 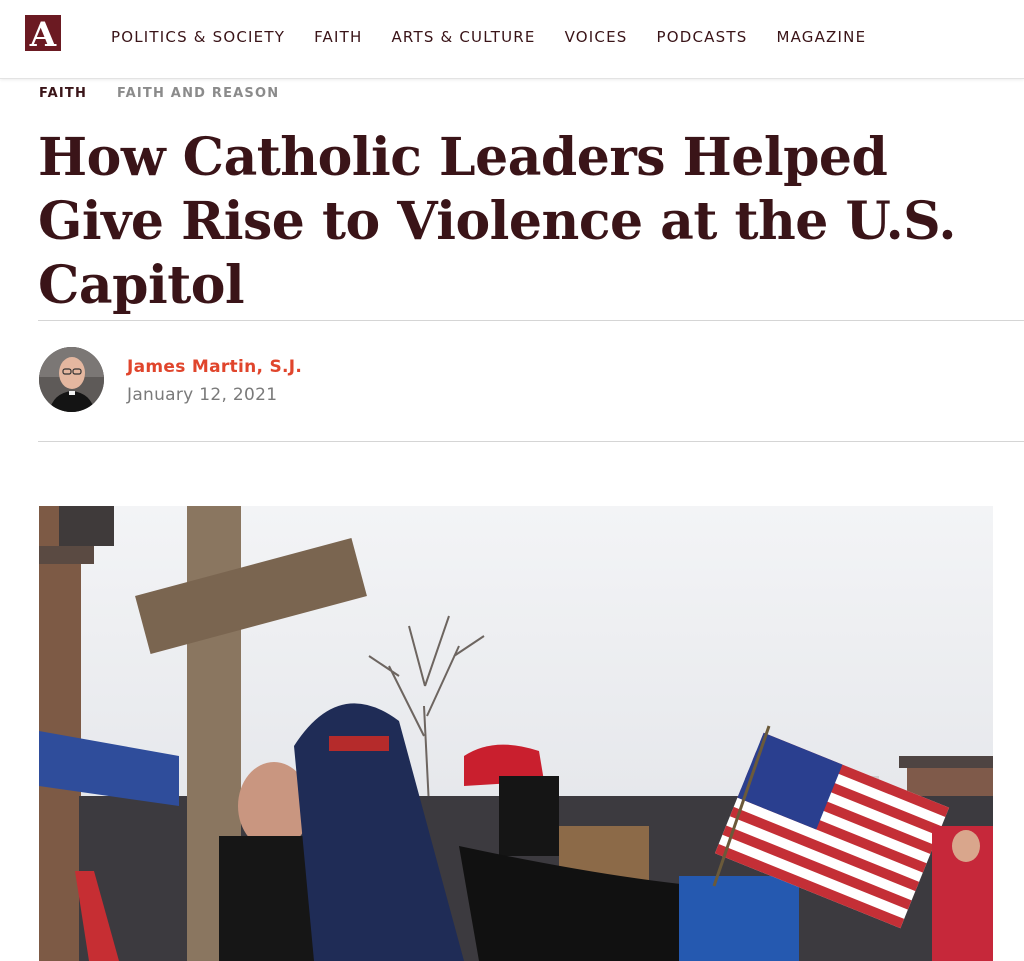 I want to click on author-avatar, so click(x=71, y=379).